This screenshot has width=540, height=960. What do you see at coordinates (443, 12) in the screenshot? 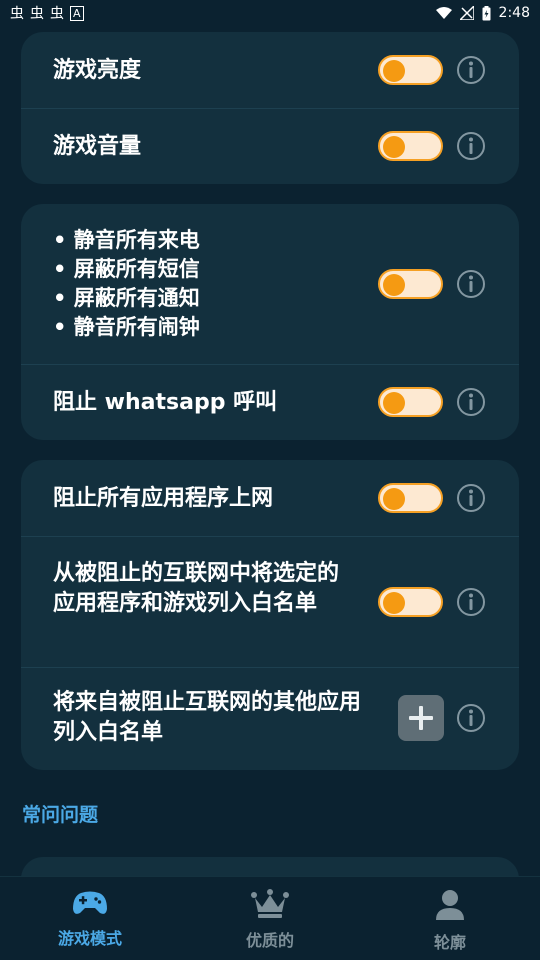
I see `wifi-icon` at bounding box center [443, 12].